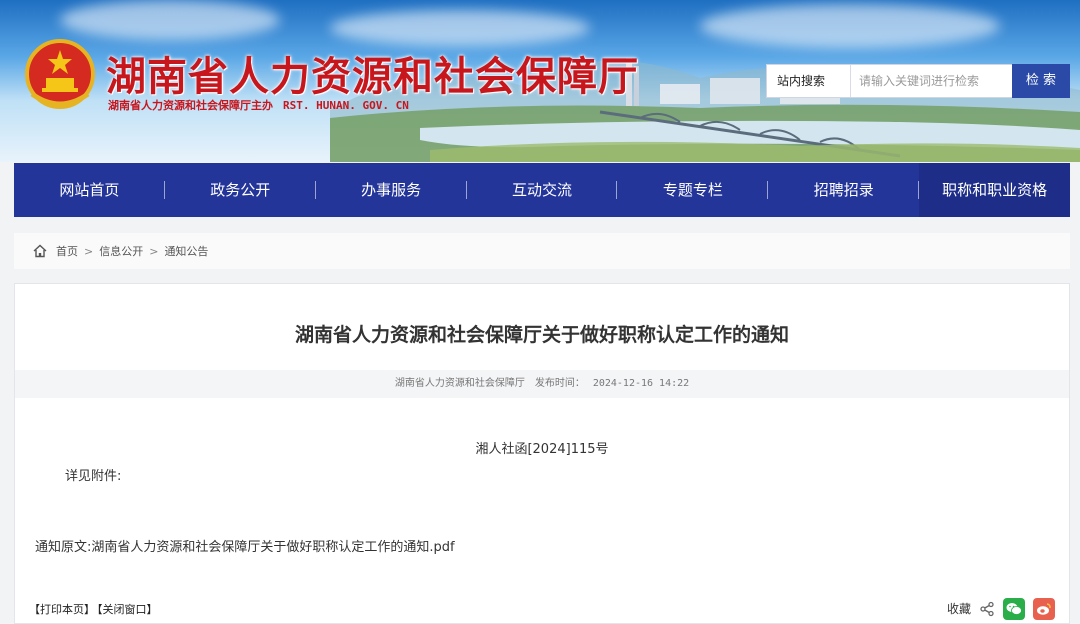  Describe the element at coordinates (127, 609) in the screenshot. I see `close-window-link: 【关闭窗口】` at that location.